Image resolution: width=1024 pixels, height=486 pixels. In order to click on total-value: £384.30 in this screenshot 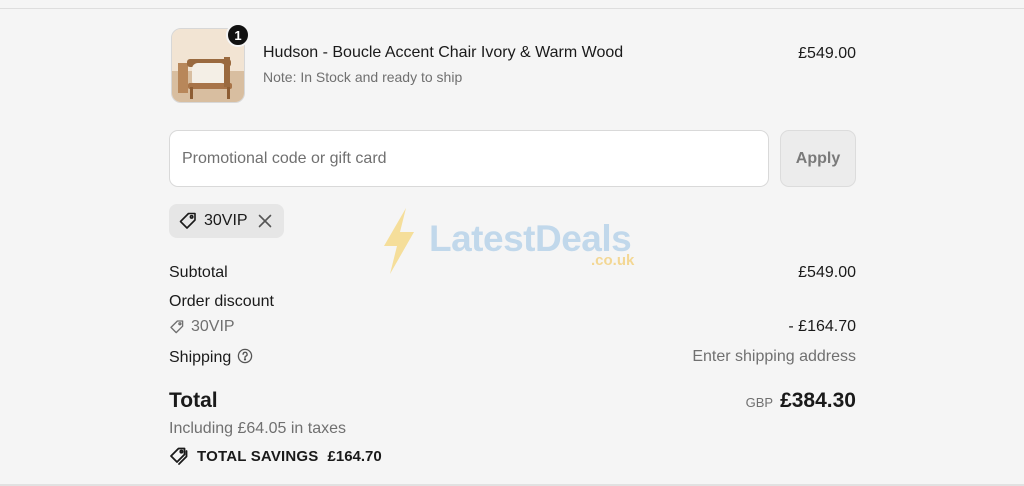, I will do `click(818, 400)`.